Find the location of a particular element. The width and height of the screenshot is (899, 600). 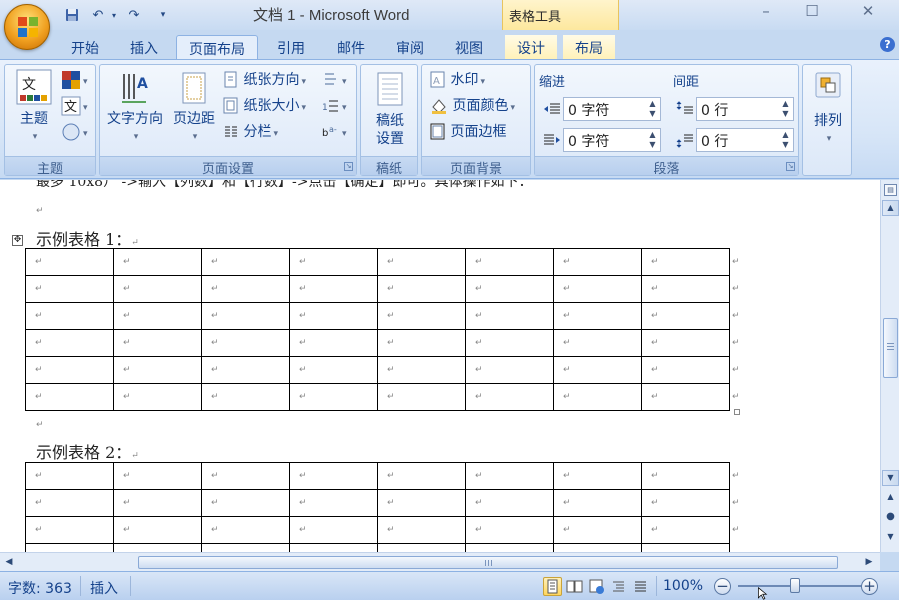

text-direction-button: A 文字方向 ▾ is located at coordinates (135, 108).